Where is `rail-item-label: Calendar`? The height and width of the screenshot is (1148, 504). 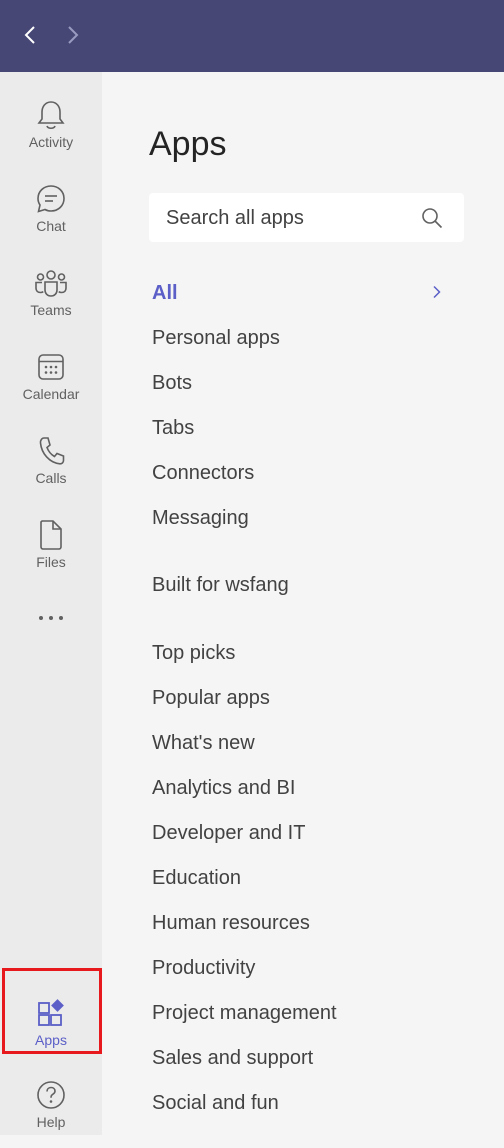 rail-item-label: Calendar is located at coordinates (51, 394).